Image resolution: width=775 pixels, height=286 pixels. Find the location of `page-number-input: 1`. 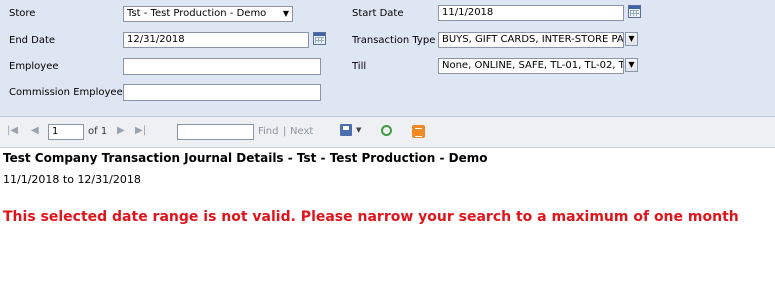

page-number-input: 1 is located at coordinates (66, 132).